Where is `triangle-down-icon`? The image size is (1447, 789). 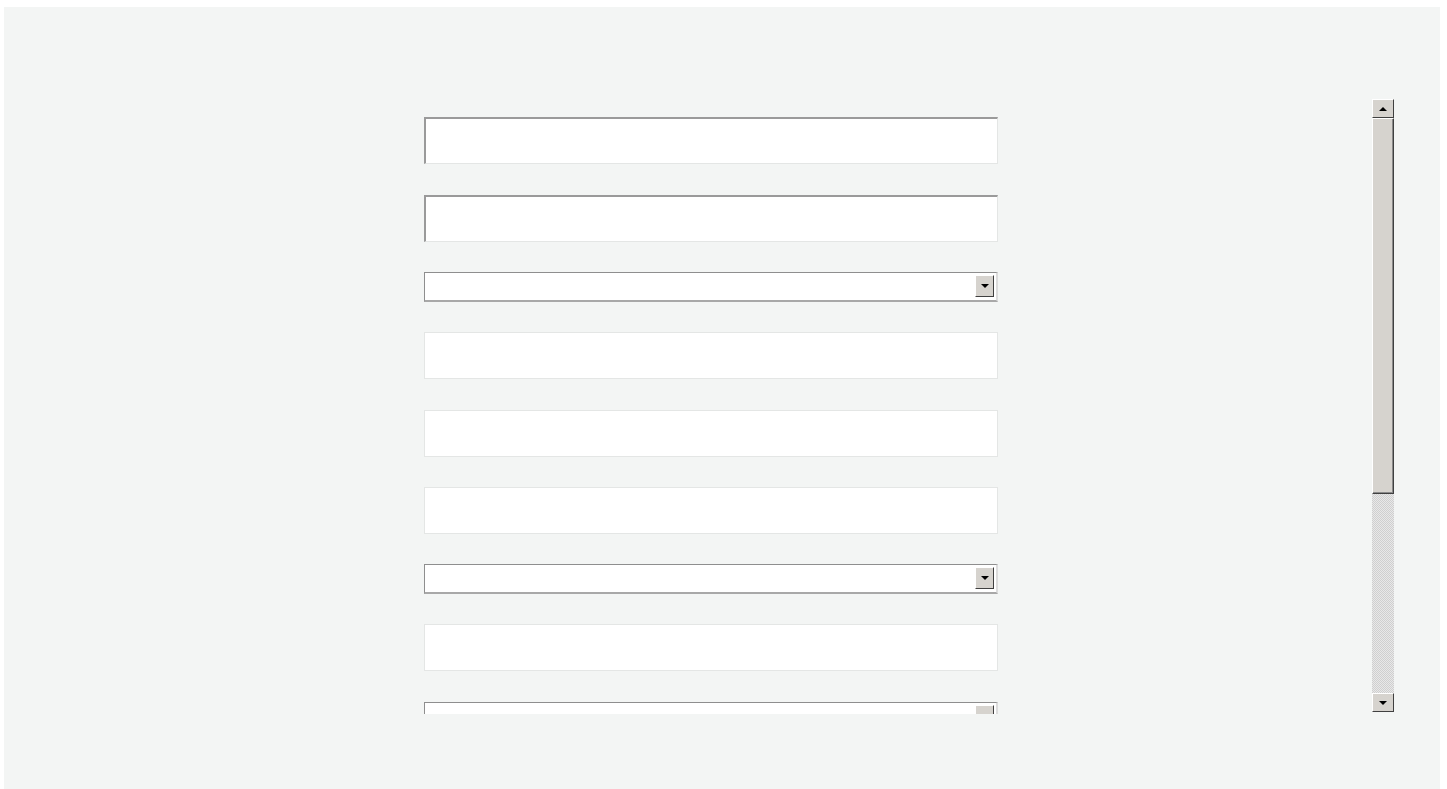
triangle-down-icon is located at coordinates (1383, 702).